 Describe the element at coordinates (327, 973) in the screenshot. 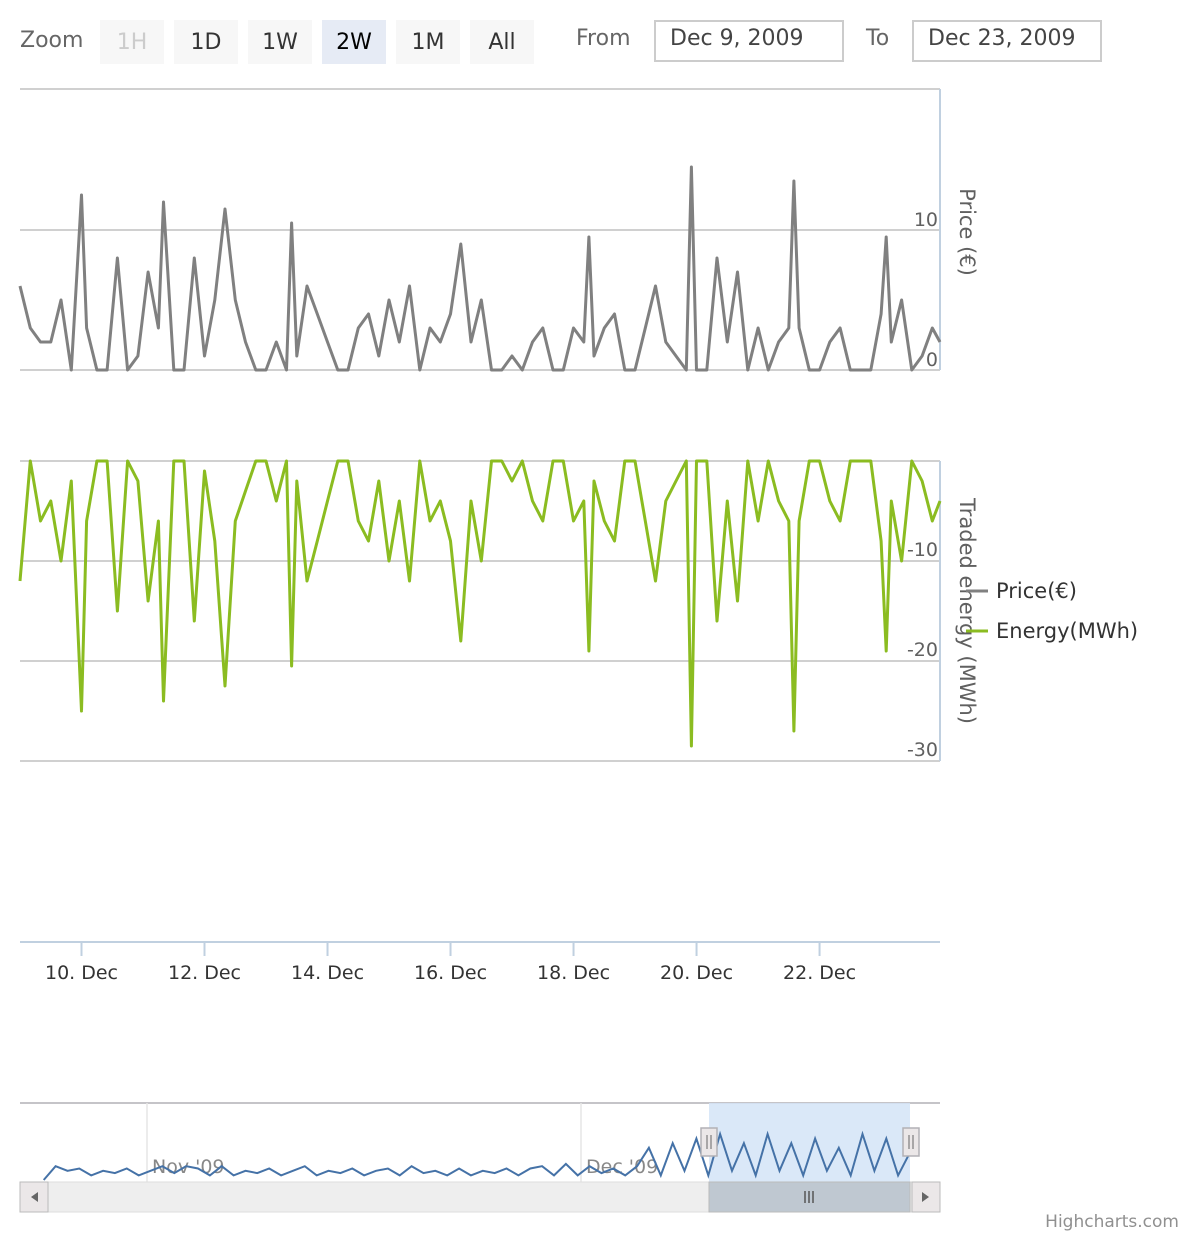

I see `x-tick-label: 14. Dec` at that location.